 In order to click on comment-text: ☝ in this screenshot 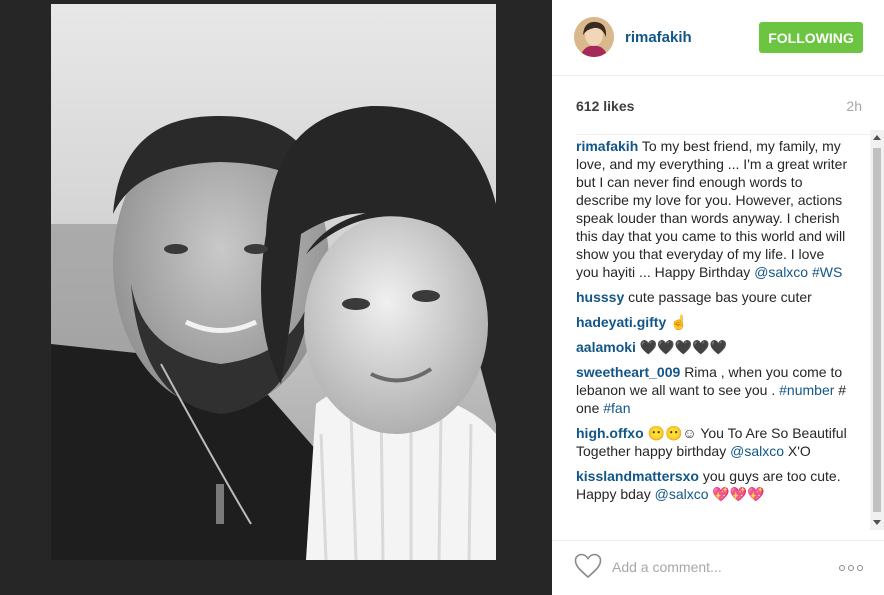, I will do `click(679, 322)`.